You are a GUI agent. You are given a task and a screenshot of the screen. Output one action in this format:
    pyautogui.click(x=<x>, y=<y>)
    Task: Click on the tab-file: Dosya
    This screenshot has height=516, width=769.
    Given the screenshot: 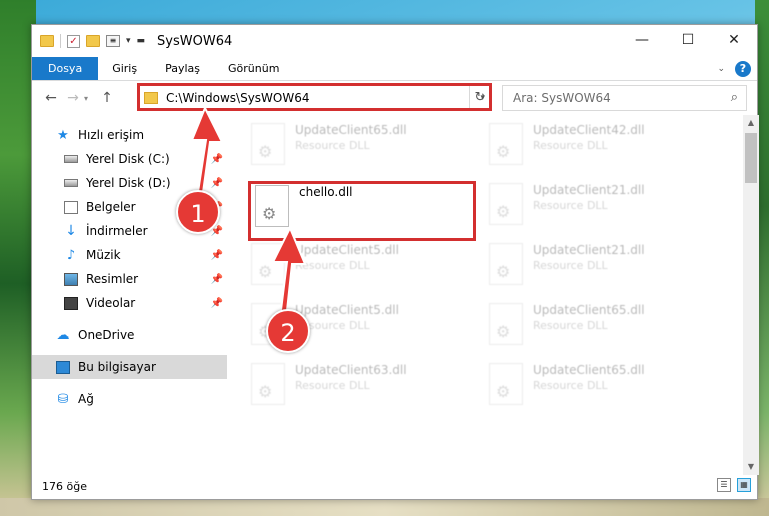 What is the action you would take?
    pyautogui.click(x=65, y=68)
    